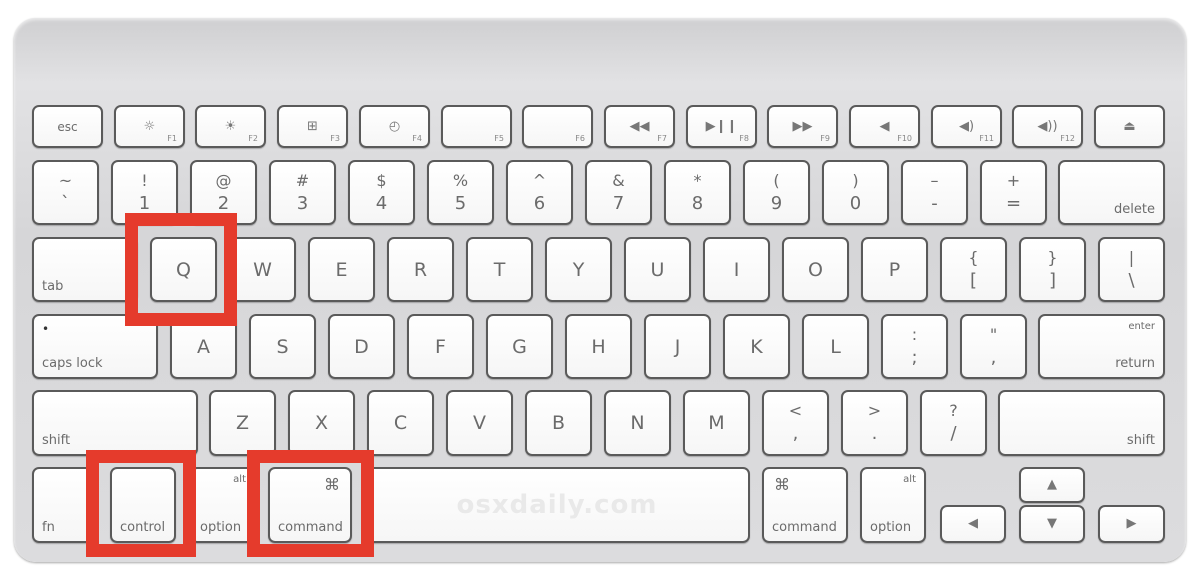  What do you see at coordinates (1101, 346) in the screenshot?
I see `key-return: return enter` at bounding box center [1101, 346].